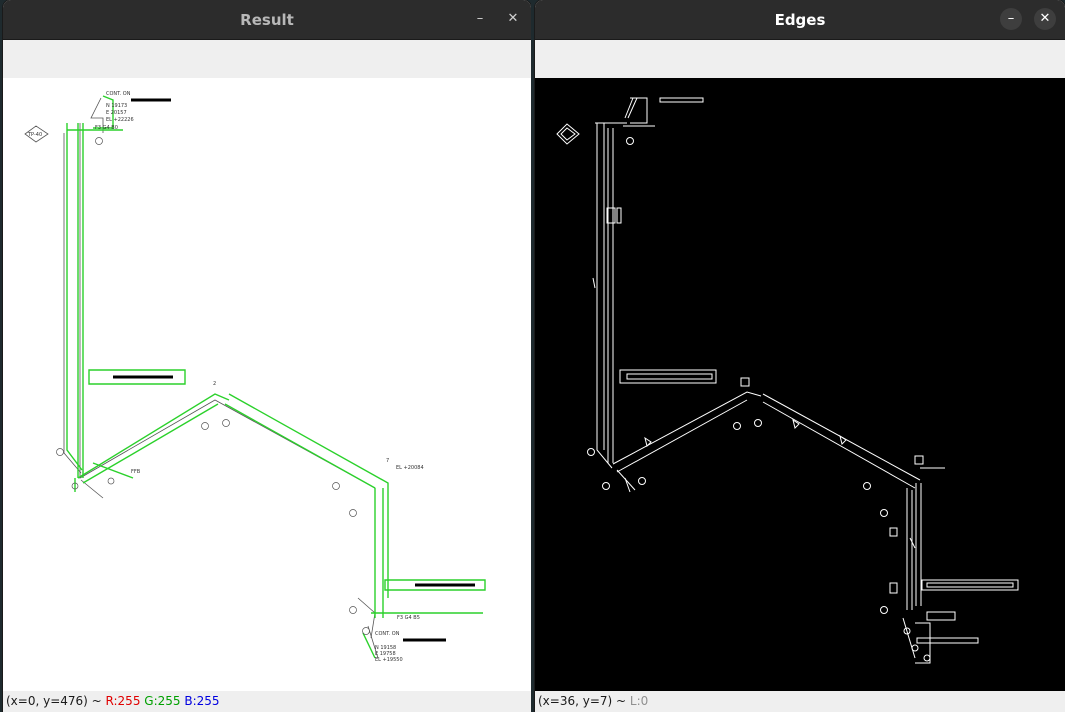  I want to click on edges-toolbar, so click(800, 59).